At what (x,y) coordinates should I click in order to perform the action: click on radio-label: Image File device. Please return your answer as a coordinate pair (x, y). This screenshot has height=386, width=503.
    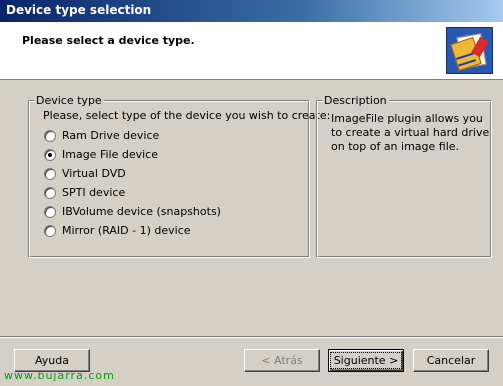
    Looking at the image, I should click on (110, 154).